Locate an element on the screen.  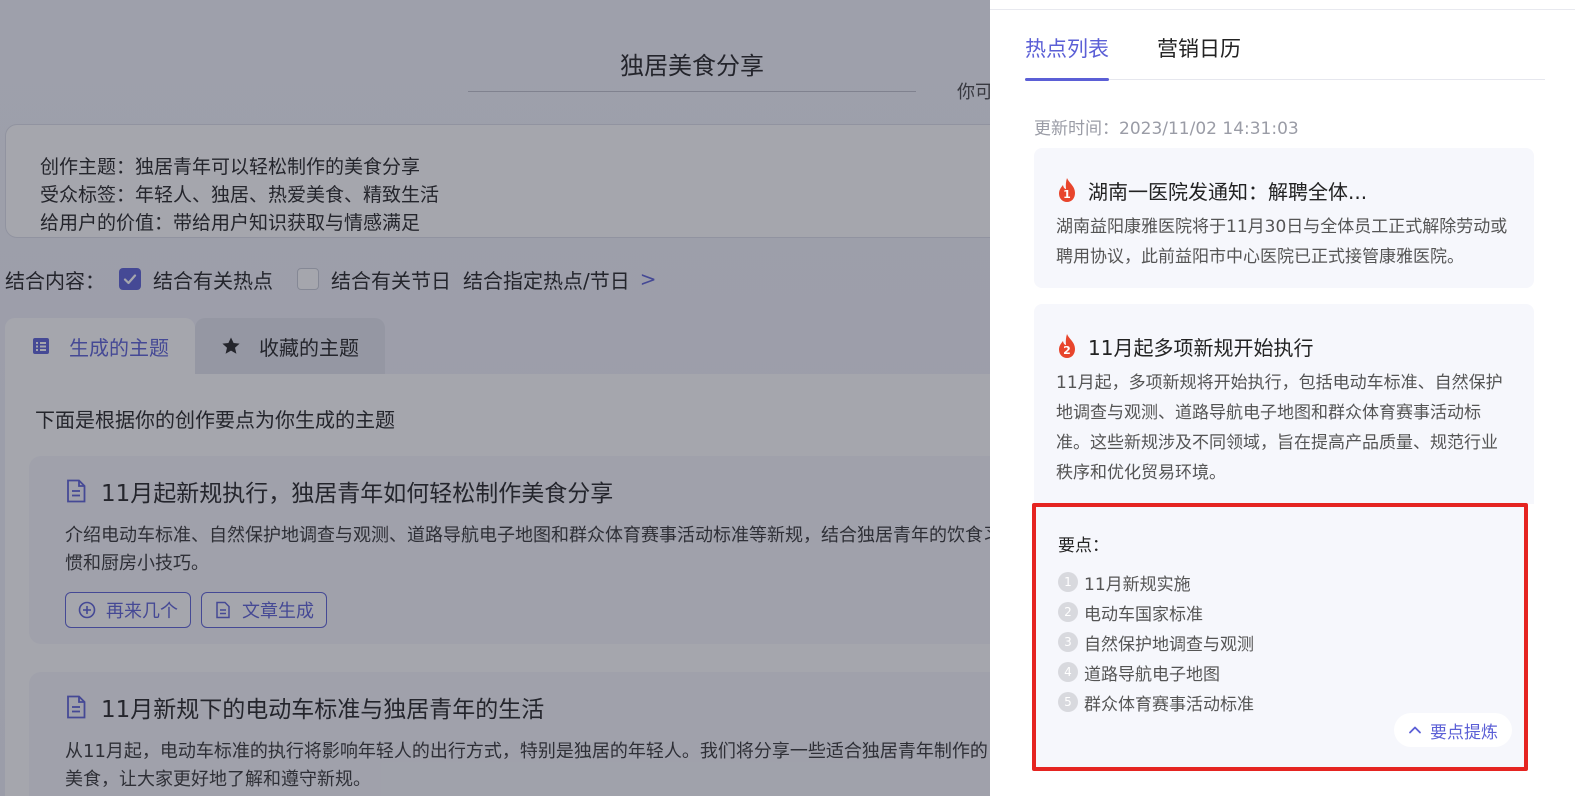
combine-specific-label: 结合指定热点/节日 is located at coordinates (546, 280).